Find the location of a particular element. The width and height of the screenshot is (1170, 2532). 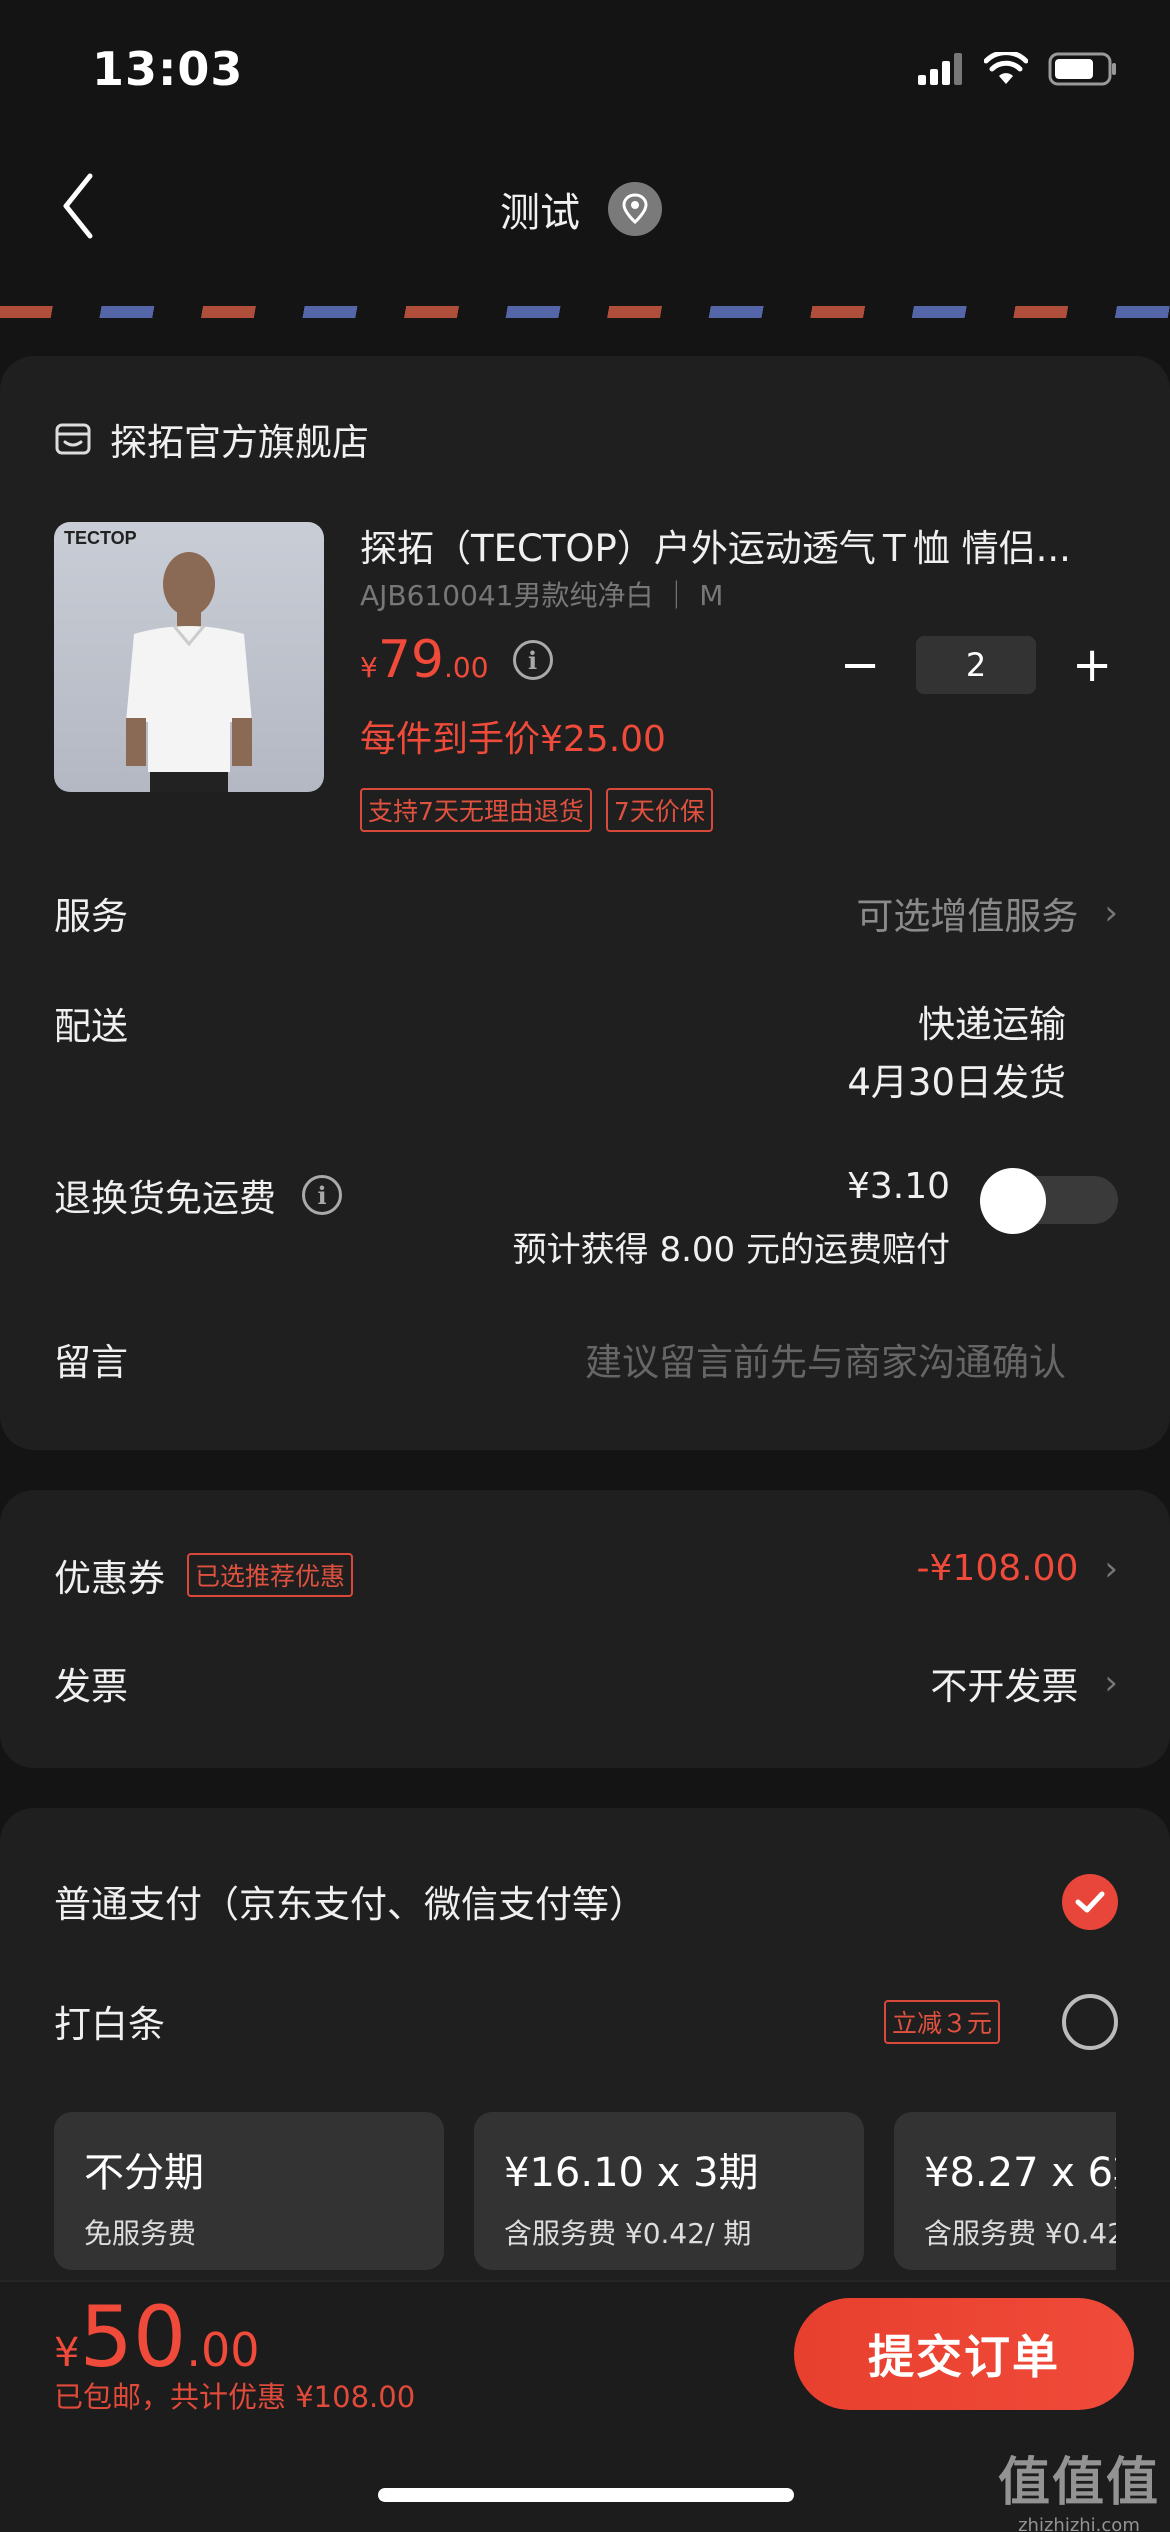

plan-option: ¥8.27 x 6期 含服务费 ¥0.42/ 期 is located at coordinates (1005, 2191).